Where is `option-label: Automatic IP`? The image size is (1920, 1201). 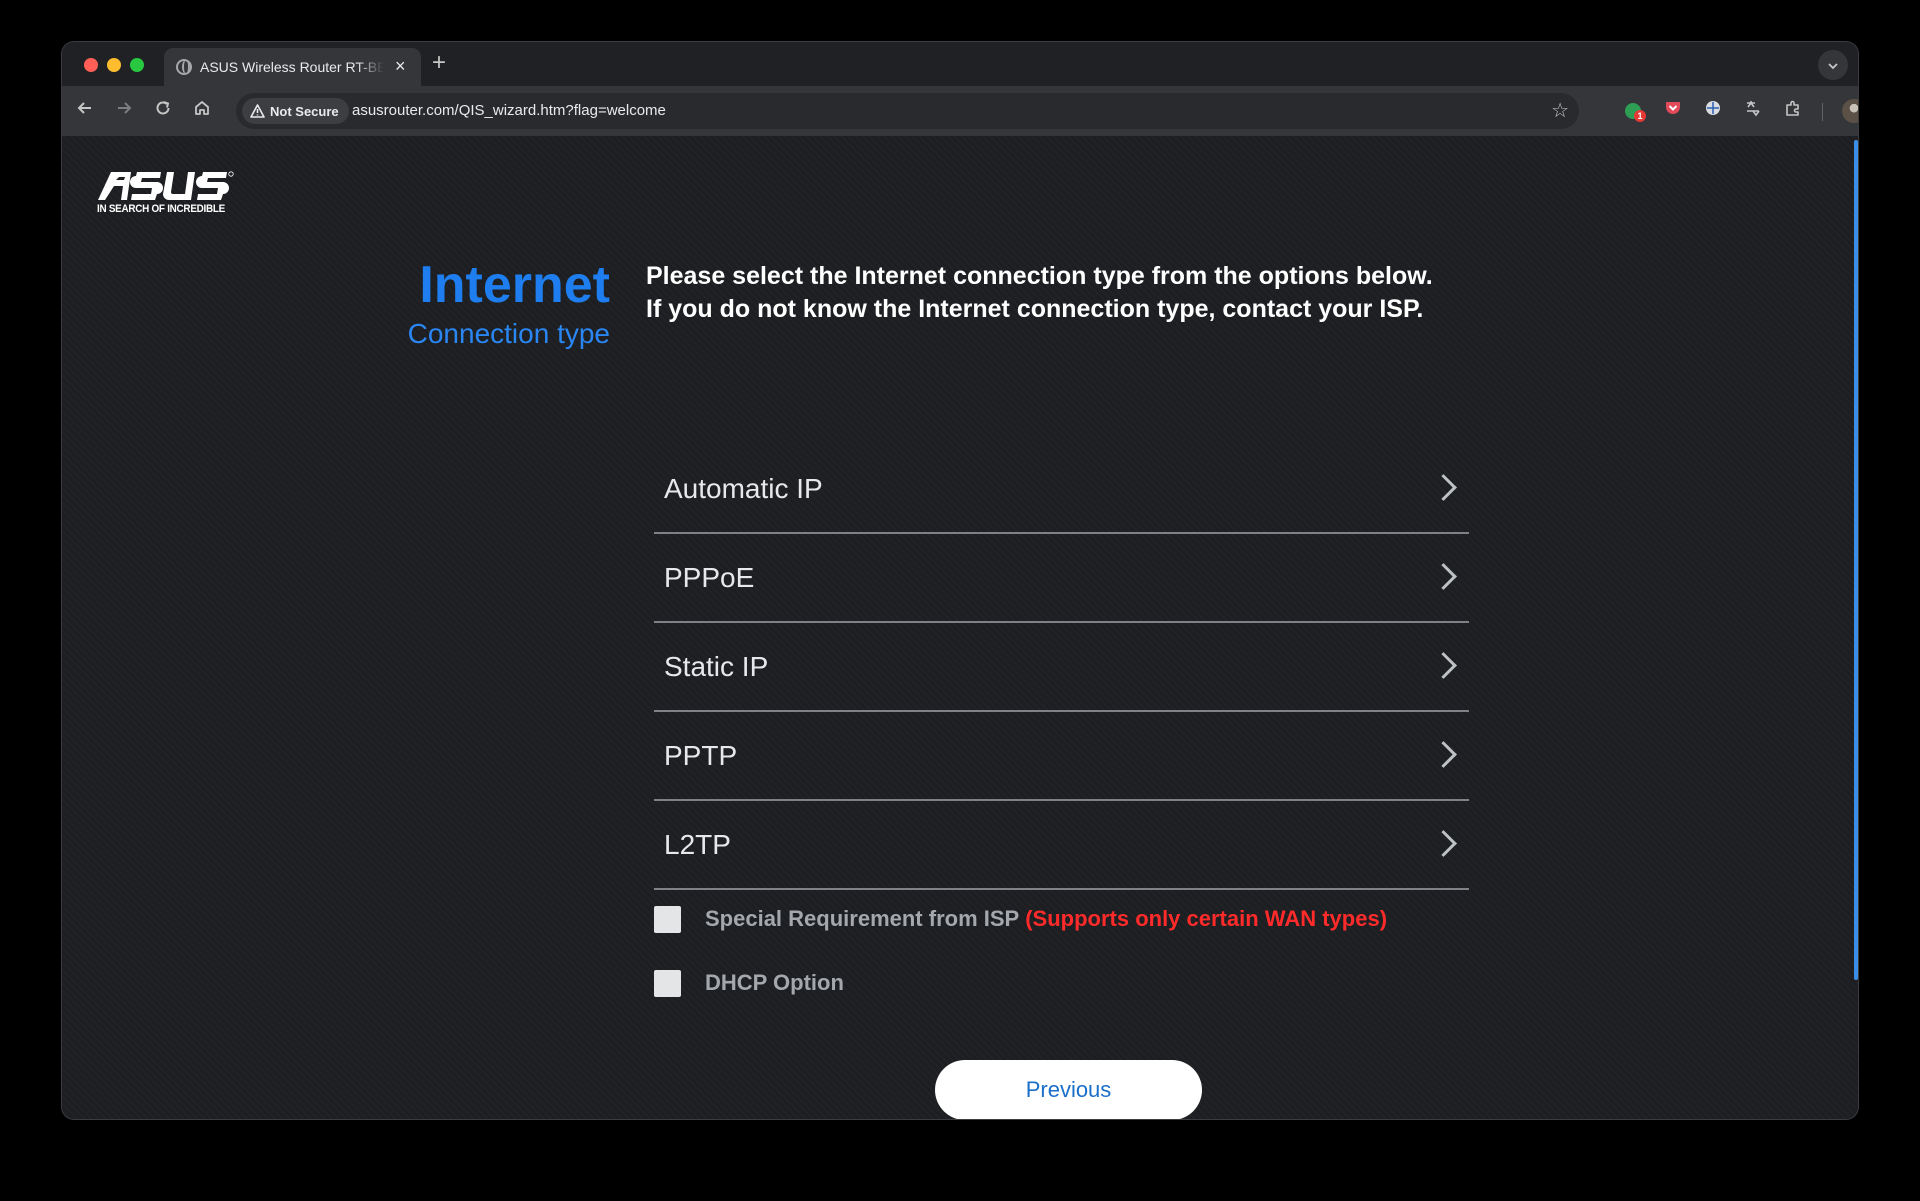
option-label: Automatic IP is located at coordinates (743, 488).